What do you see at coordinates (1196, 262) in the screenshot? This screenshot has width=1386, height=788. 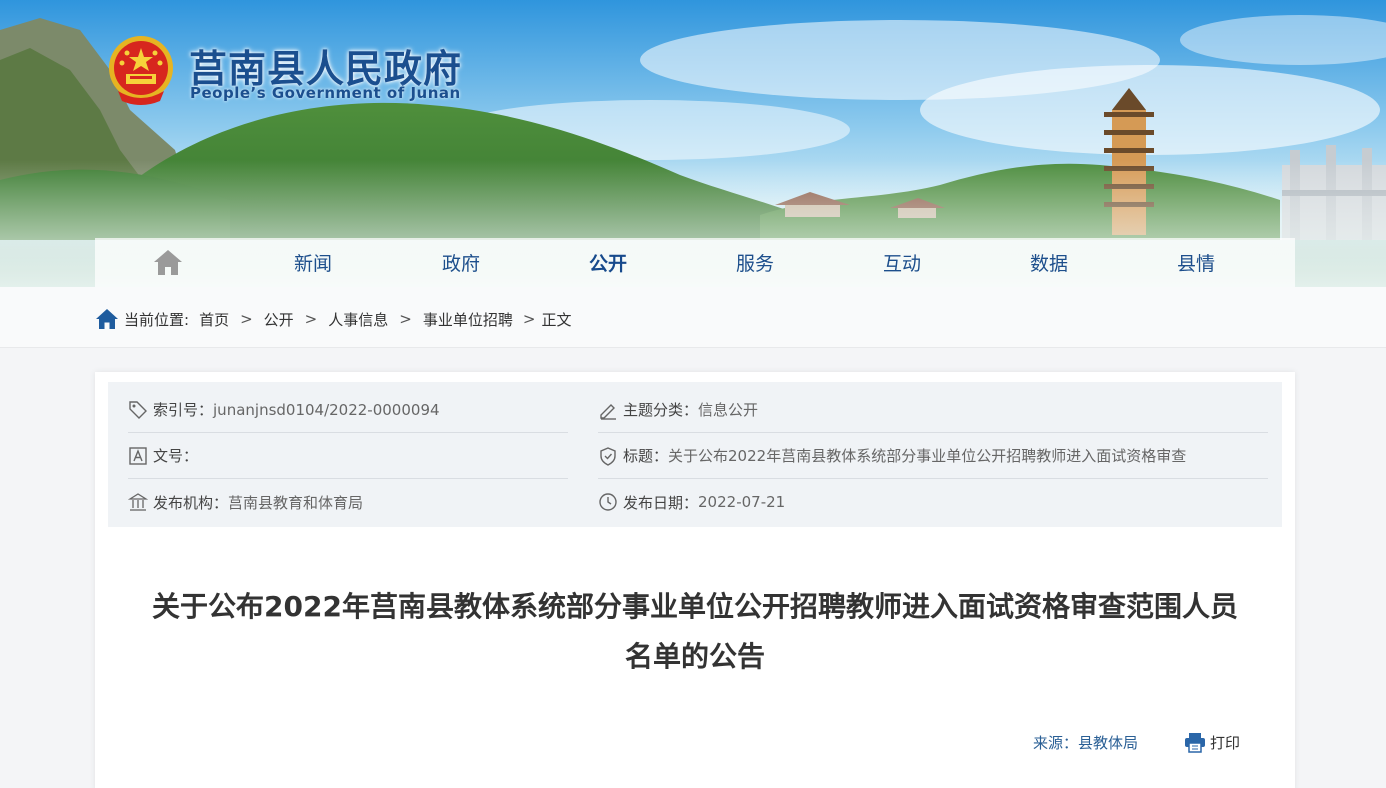 I see `nav-item-county-info: 县情` at bounding box center [1196, 262].